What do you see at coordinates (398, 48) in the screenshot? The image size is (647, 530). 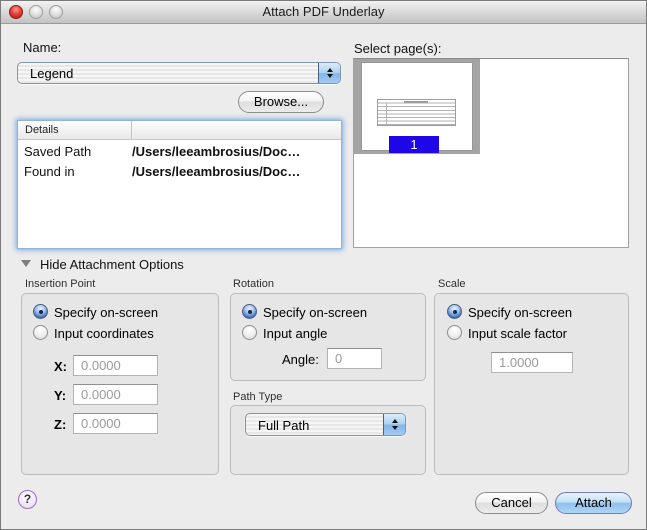 I see `select-pages-label: Select page(s):` at bounding box center [398, 48].